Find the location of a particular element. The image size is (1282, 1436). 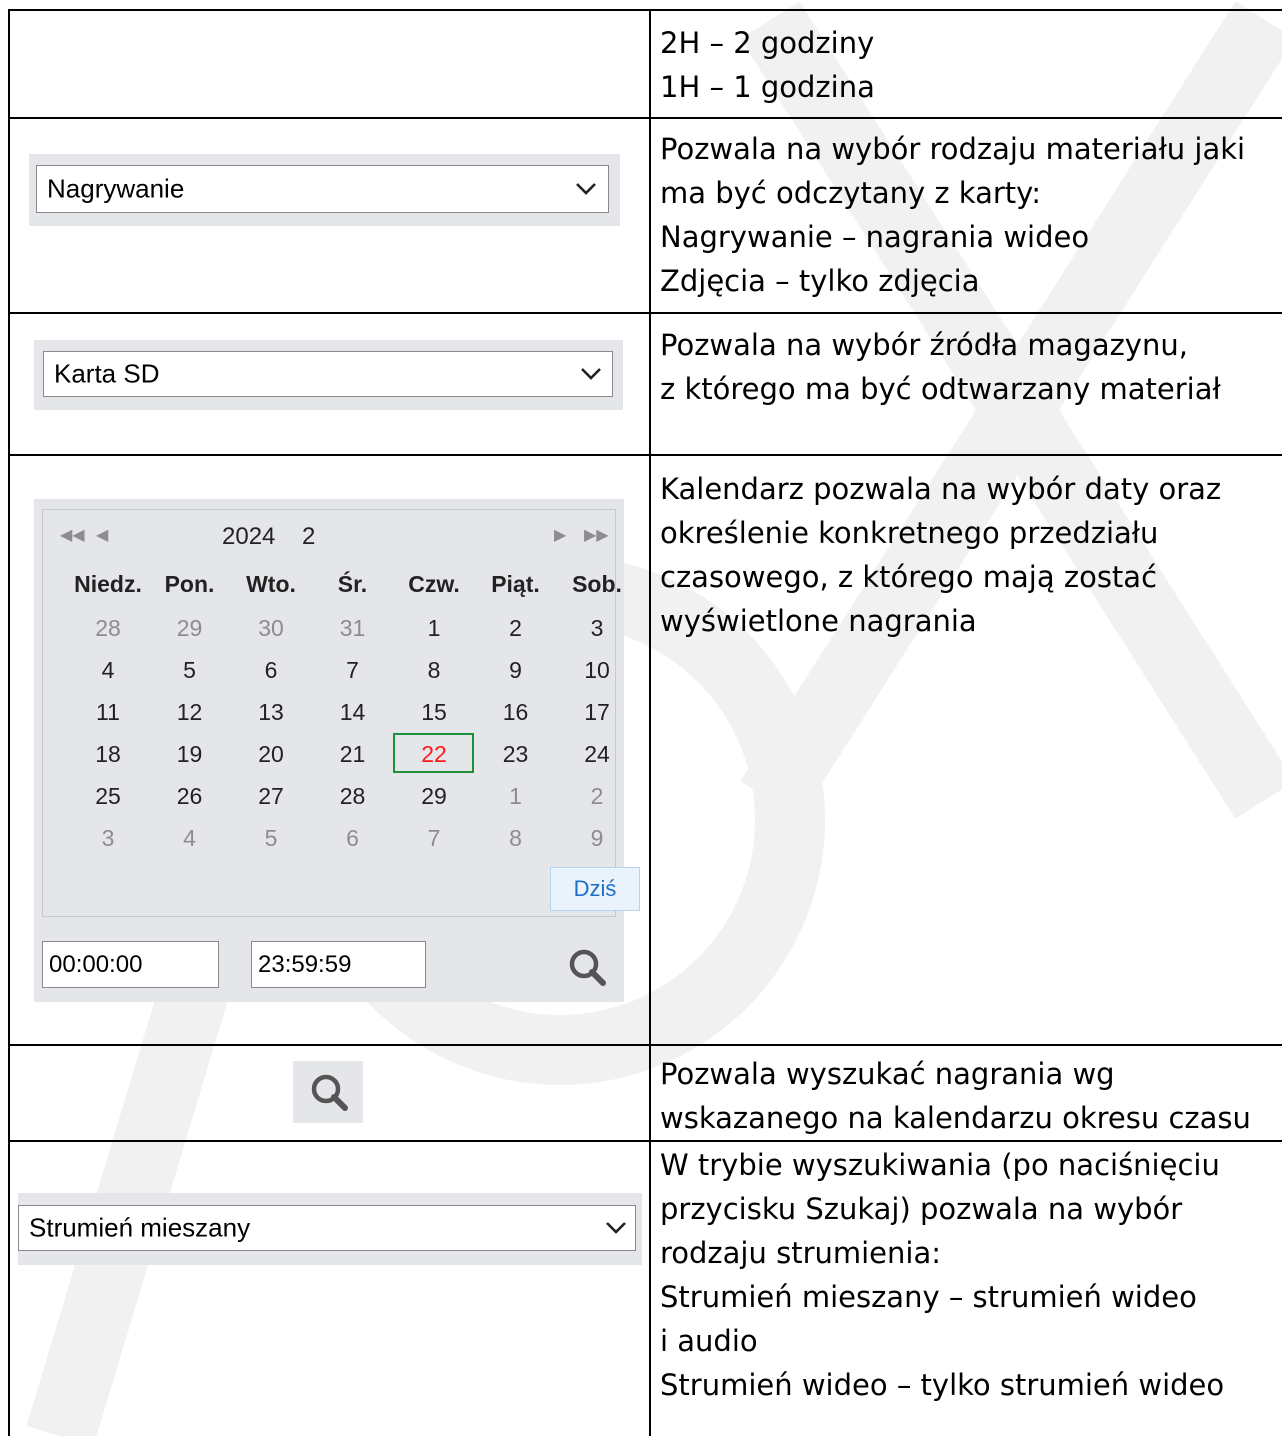

description-line: rodzaju strumienia: is located at coordinates (800, 1253).